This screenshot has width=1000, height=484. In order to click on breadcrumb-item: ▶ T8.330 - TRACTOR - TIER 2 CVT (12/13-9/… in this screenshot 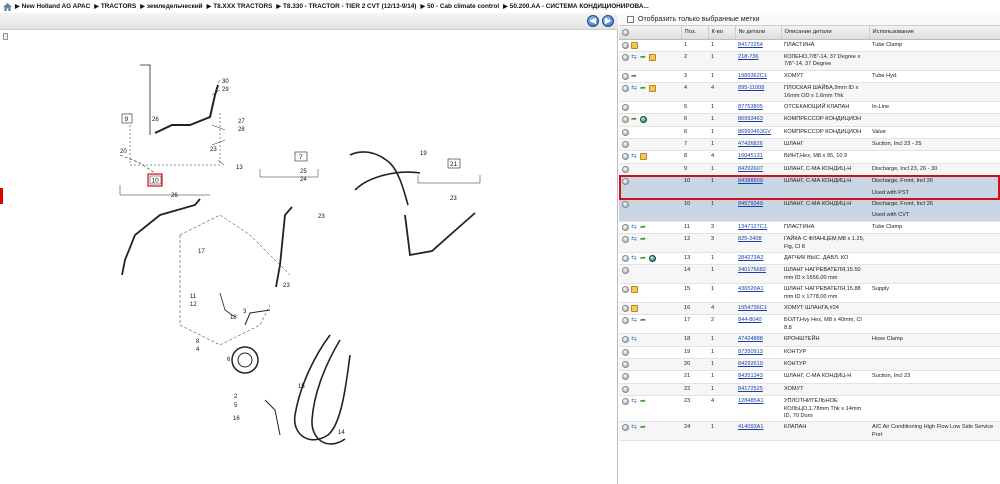, I will do `click(346, 6)`.